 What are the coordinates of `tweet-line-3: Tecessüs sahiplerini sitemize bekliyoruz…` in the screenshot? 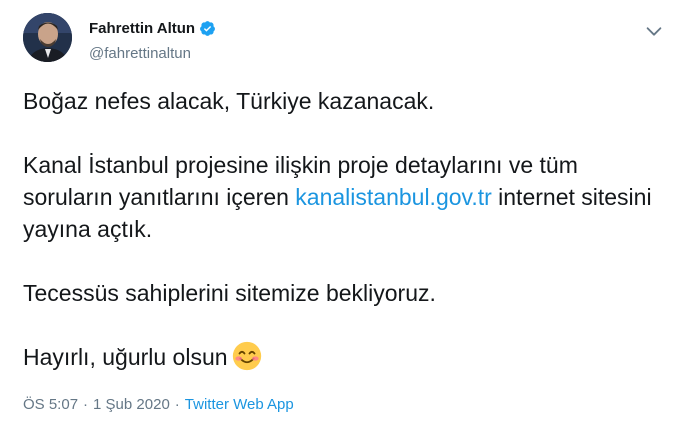 It's located at (229, 293).